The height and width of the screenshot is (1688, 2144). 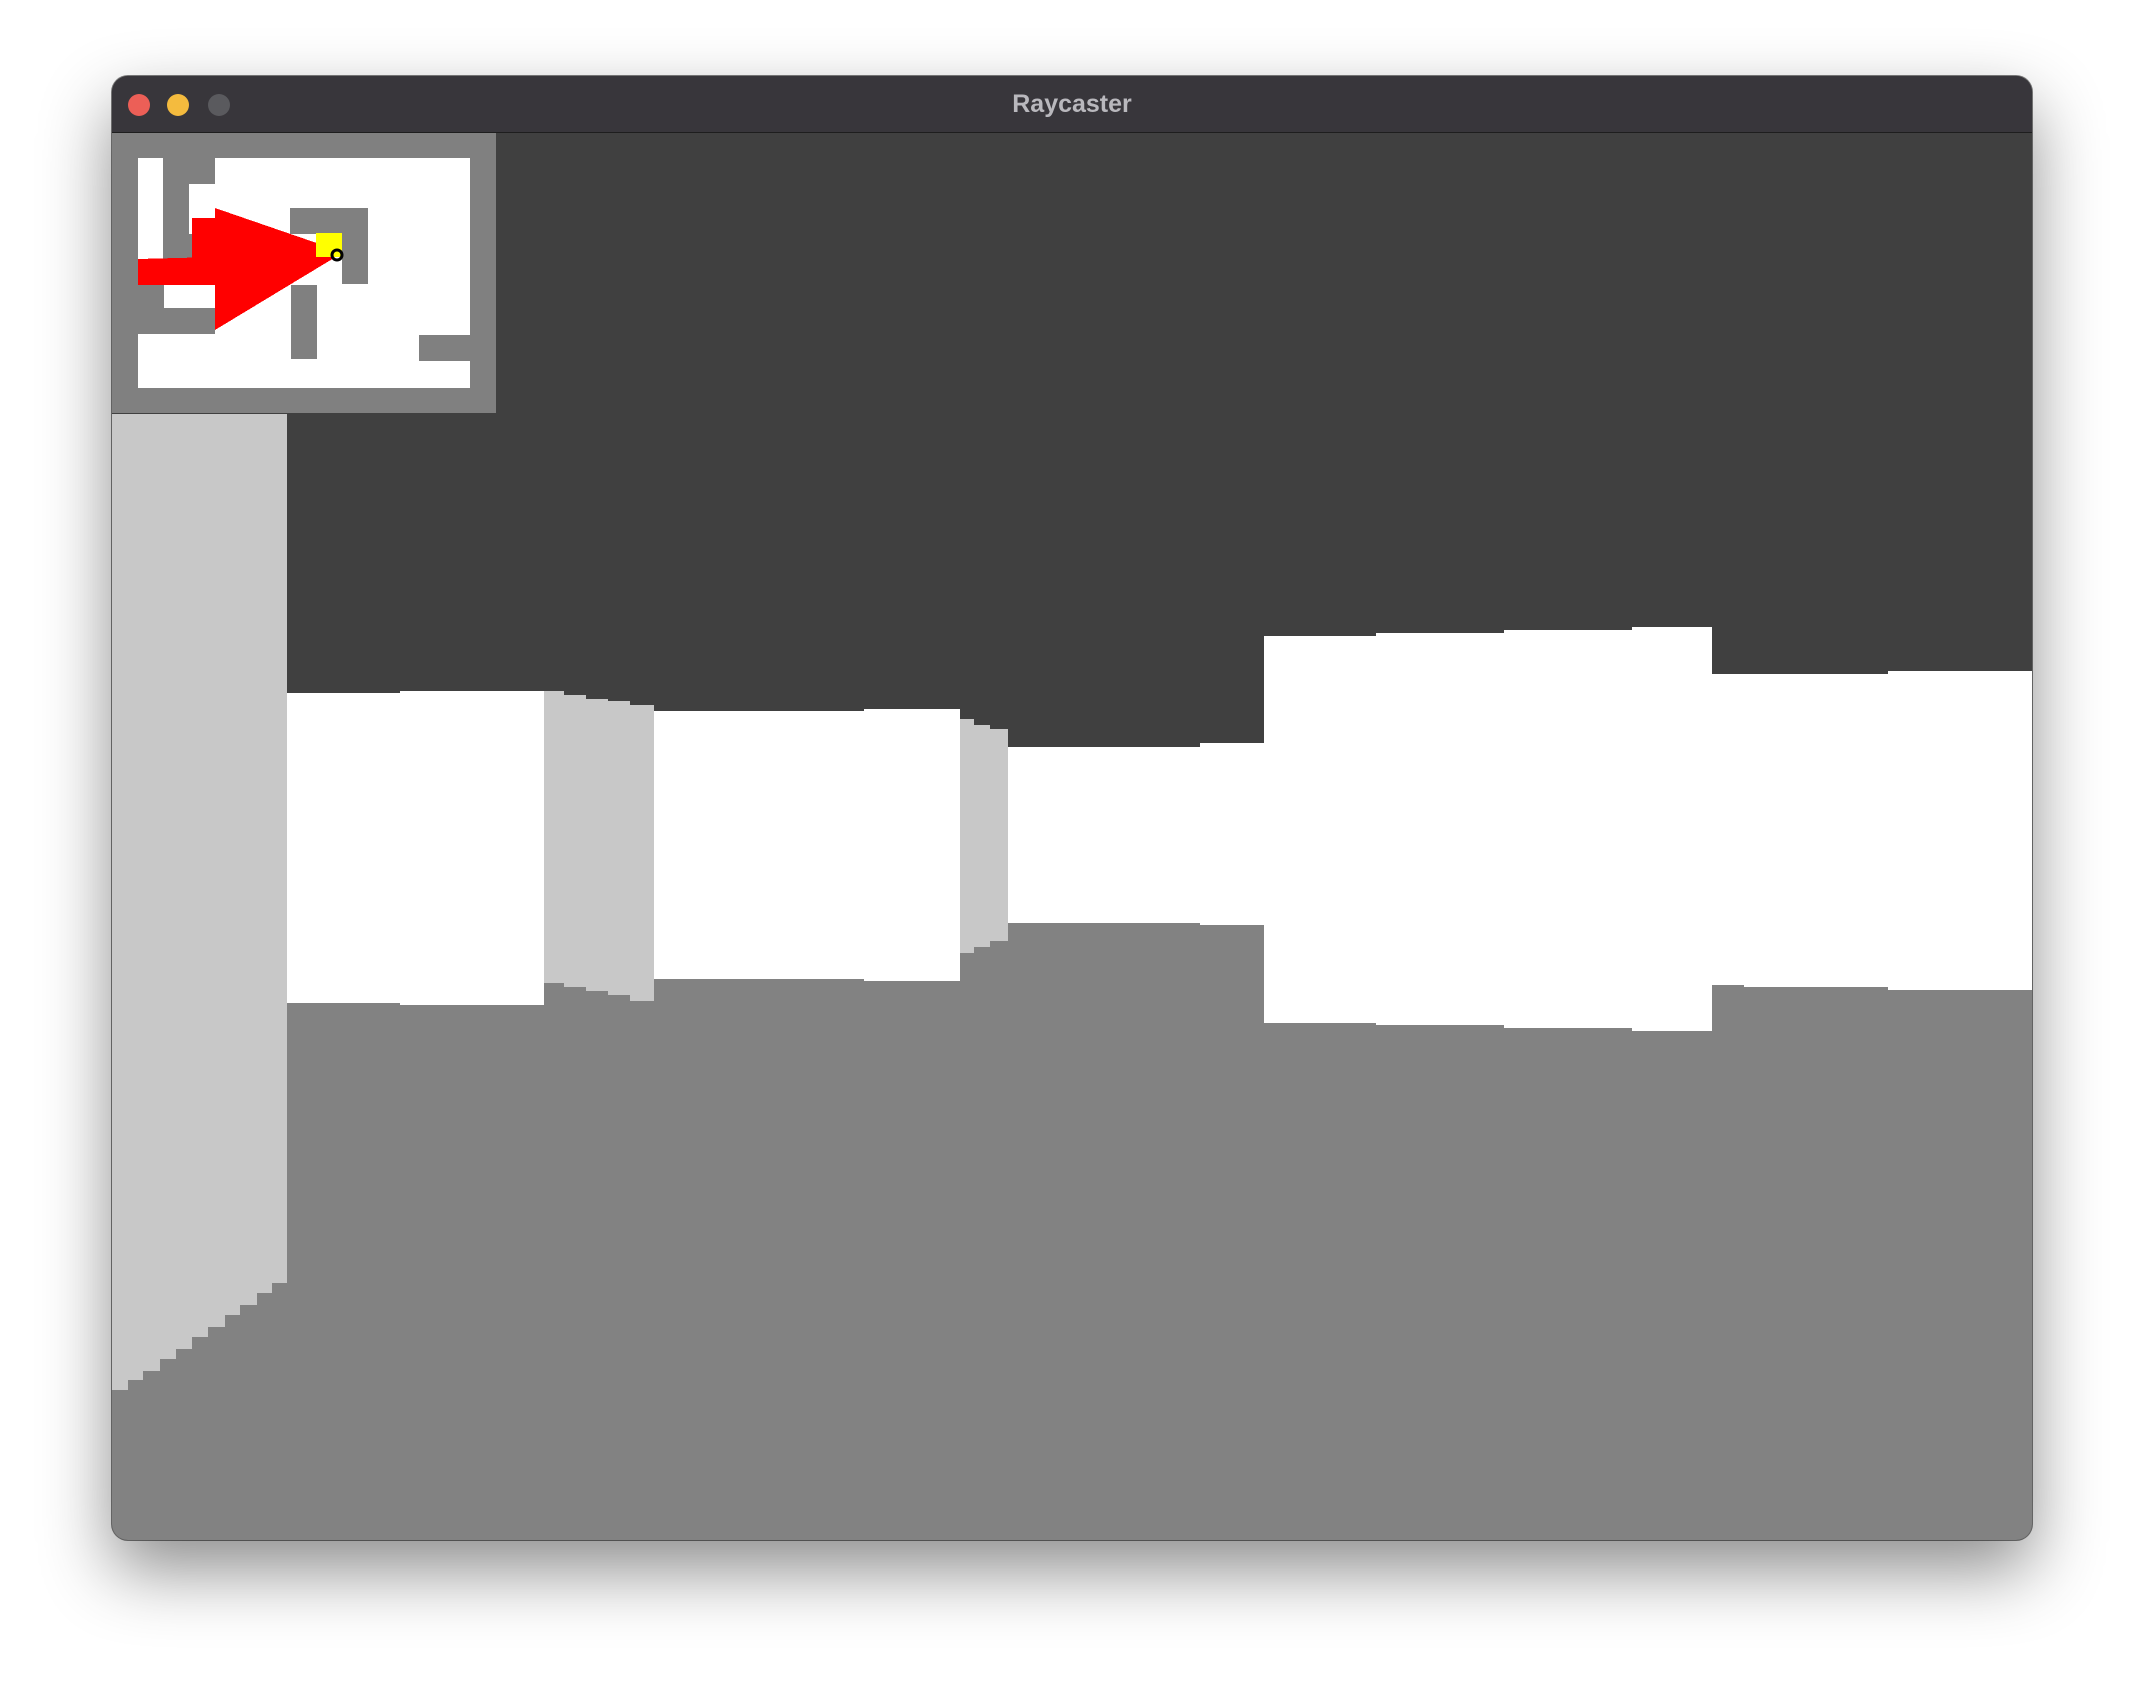 I want to click on title-bar: Raycaster, so click(x=1072, y=104).